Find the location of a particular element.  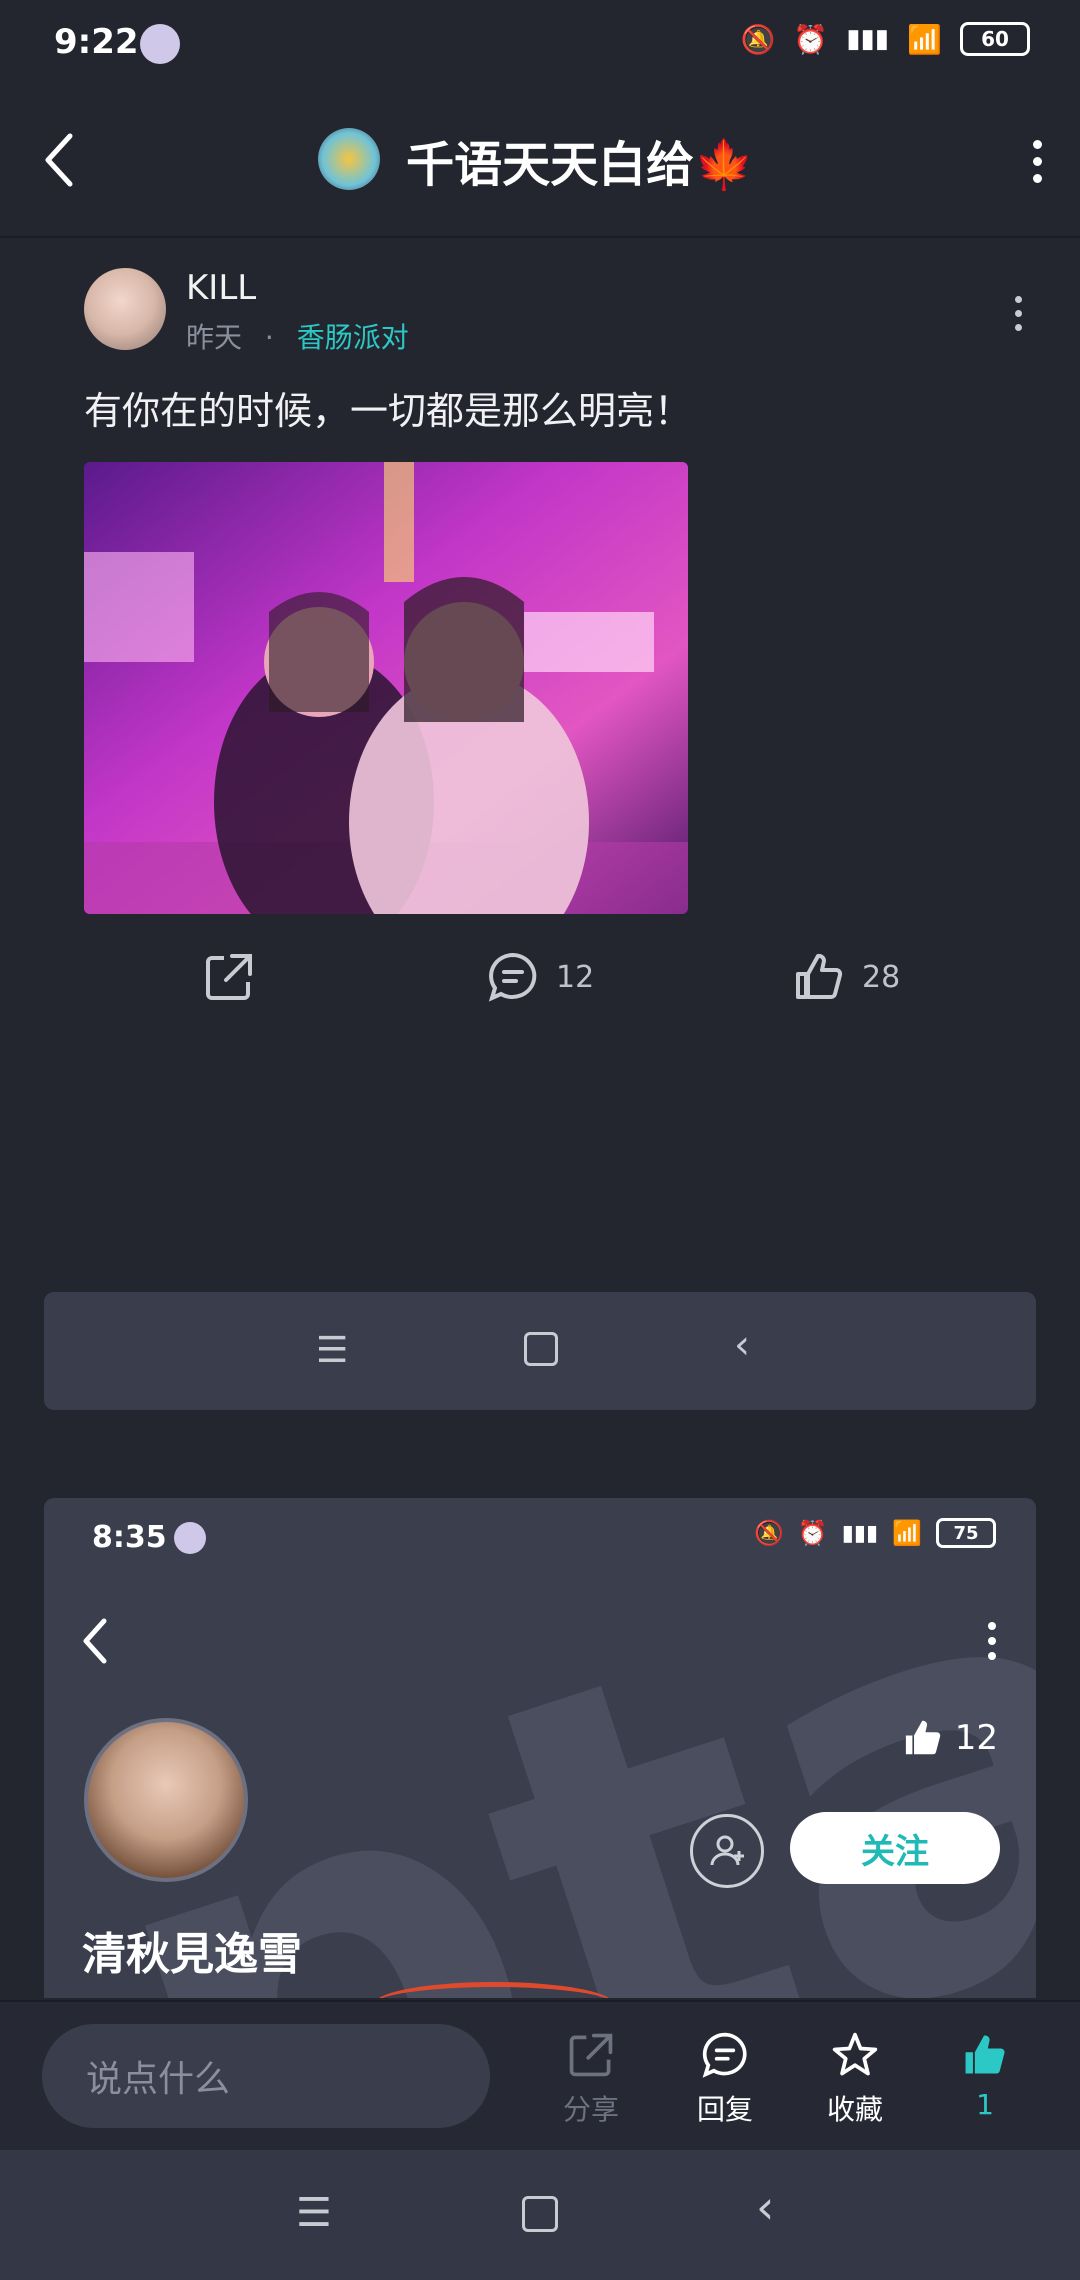

embedded-profile-name: 清秋見逸雪 is located at coordinates (192, 1954).